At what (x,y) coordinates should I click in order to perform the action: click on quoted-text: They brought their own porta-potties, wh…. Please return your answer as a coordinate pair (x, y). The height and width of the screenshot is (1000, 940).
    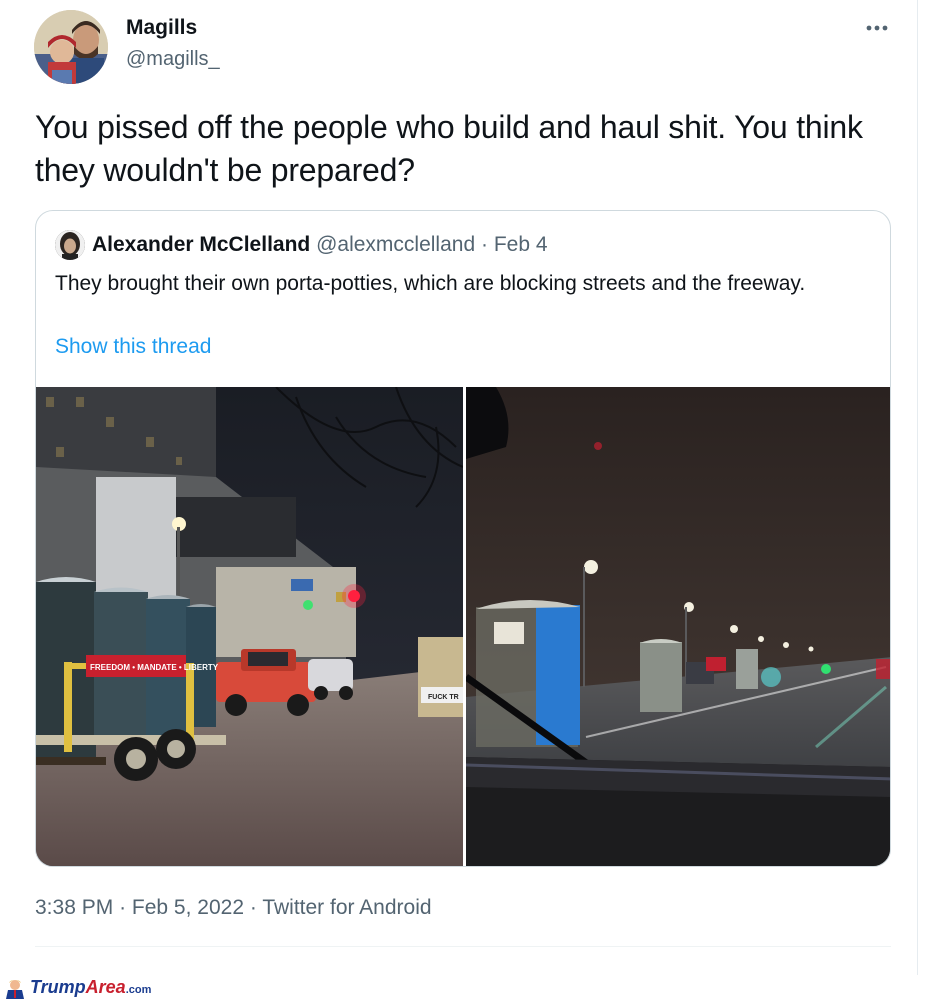
    Looking at the image, I should click on (430, 283).